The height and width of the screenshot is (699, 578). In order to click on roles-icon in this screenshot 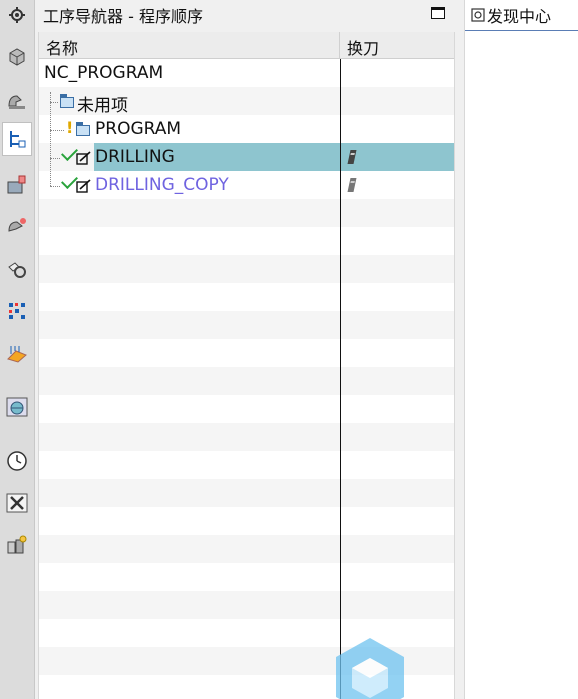, I will do `click(17, 545)`.